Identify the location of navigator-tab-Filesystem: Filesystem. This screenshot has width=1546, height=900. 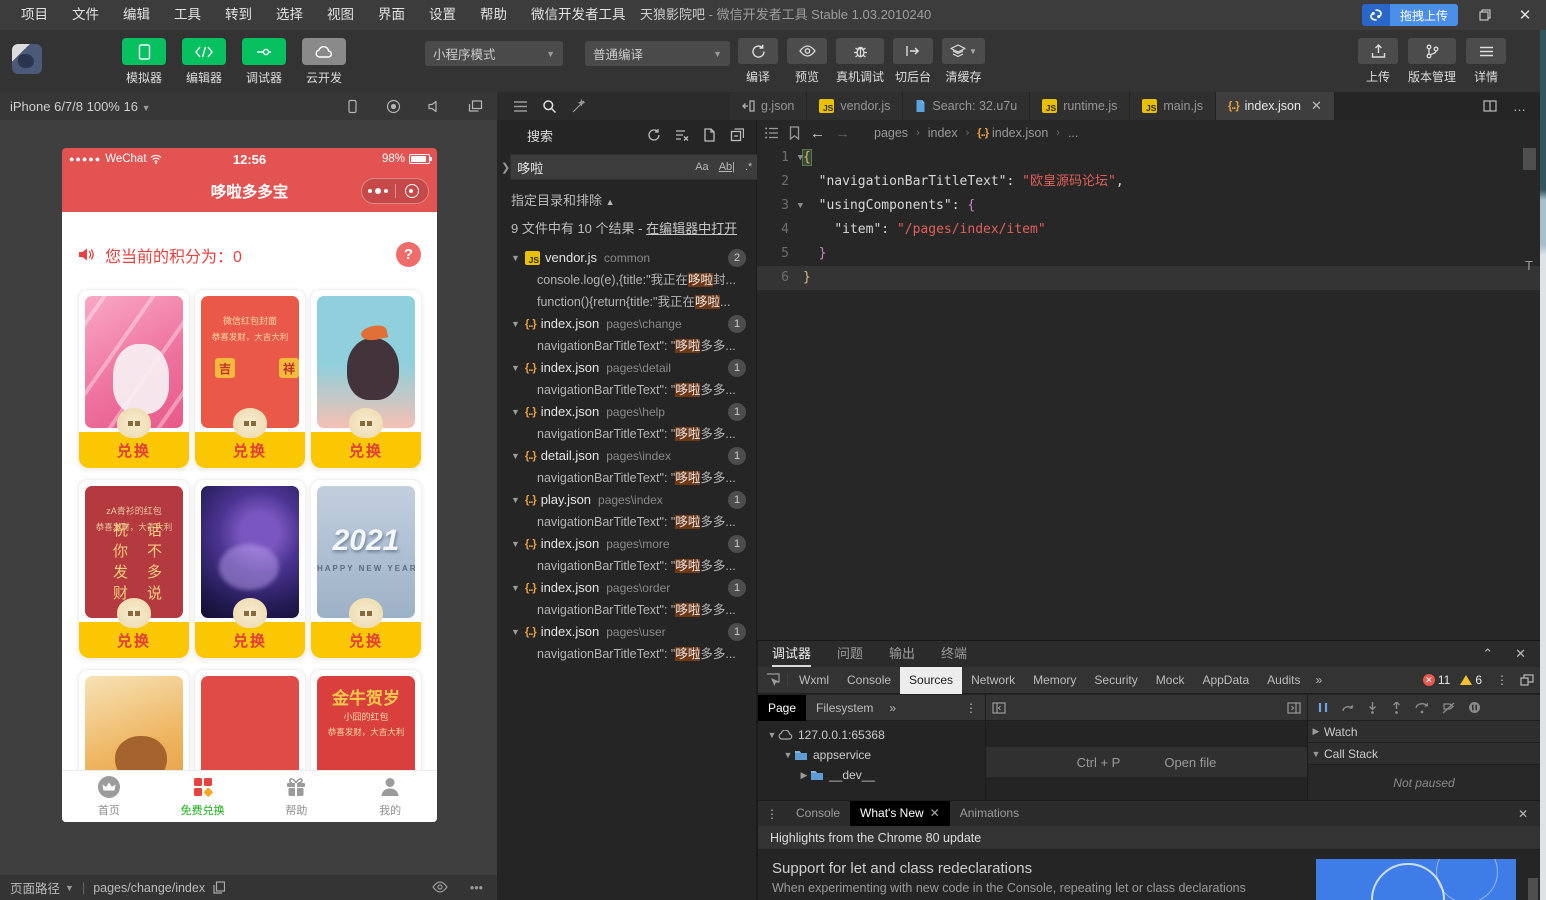
(844, 708).